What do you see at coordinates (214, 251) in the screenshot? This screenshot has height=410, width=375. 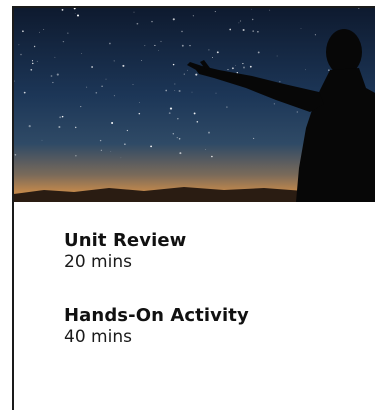 I see `activity-item-unit-review: Unit Review 20 mins` at bounding box center [214, 251].